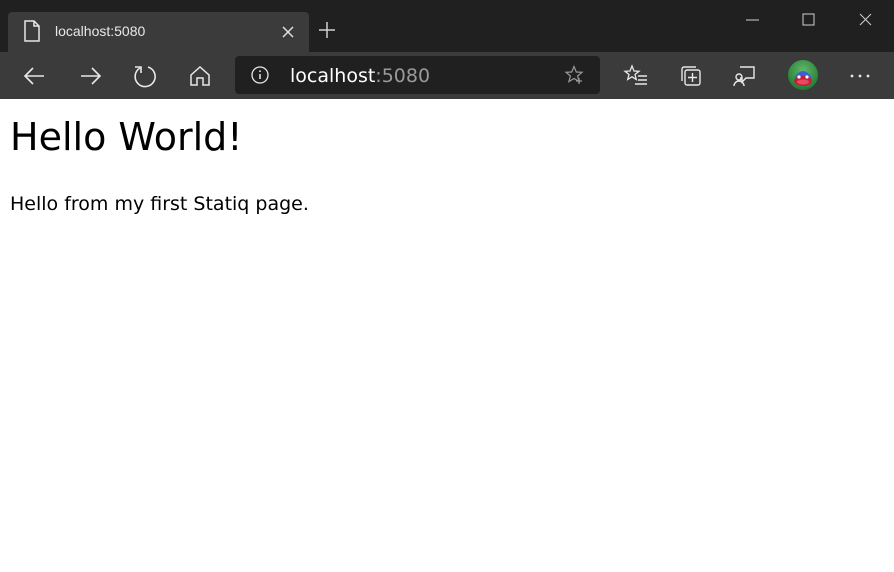  Describe the element at coordinates (691, 76) in the screenshot. I see `collections-icon` at that location.